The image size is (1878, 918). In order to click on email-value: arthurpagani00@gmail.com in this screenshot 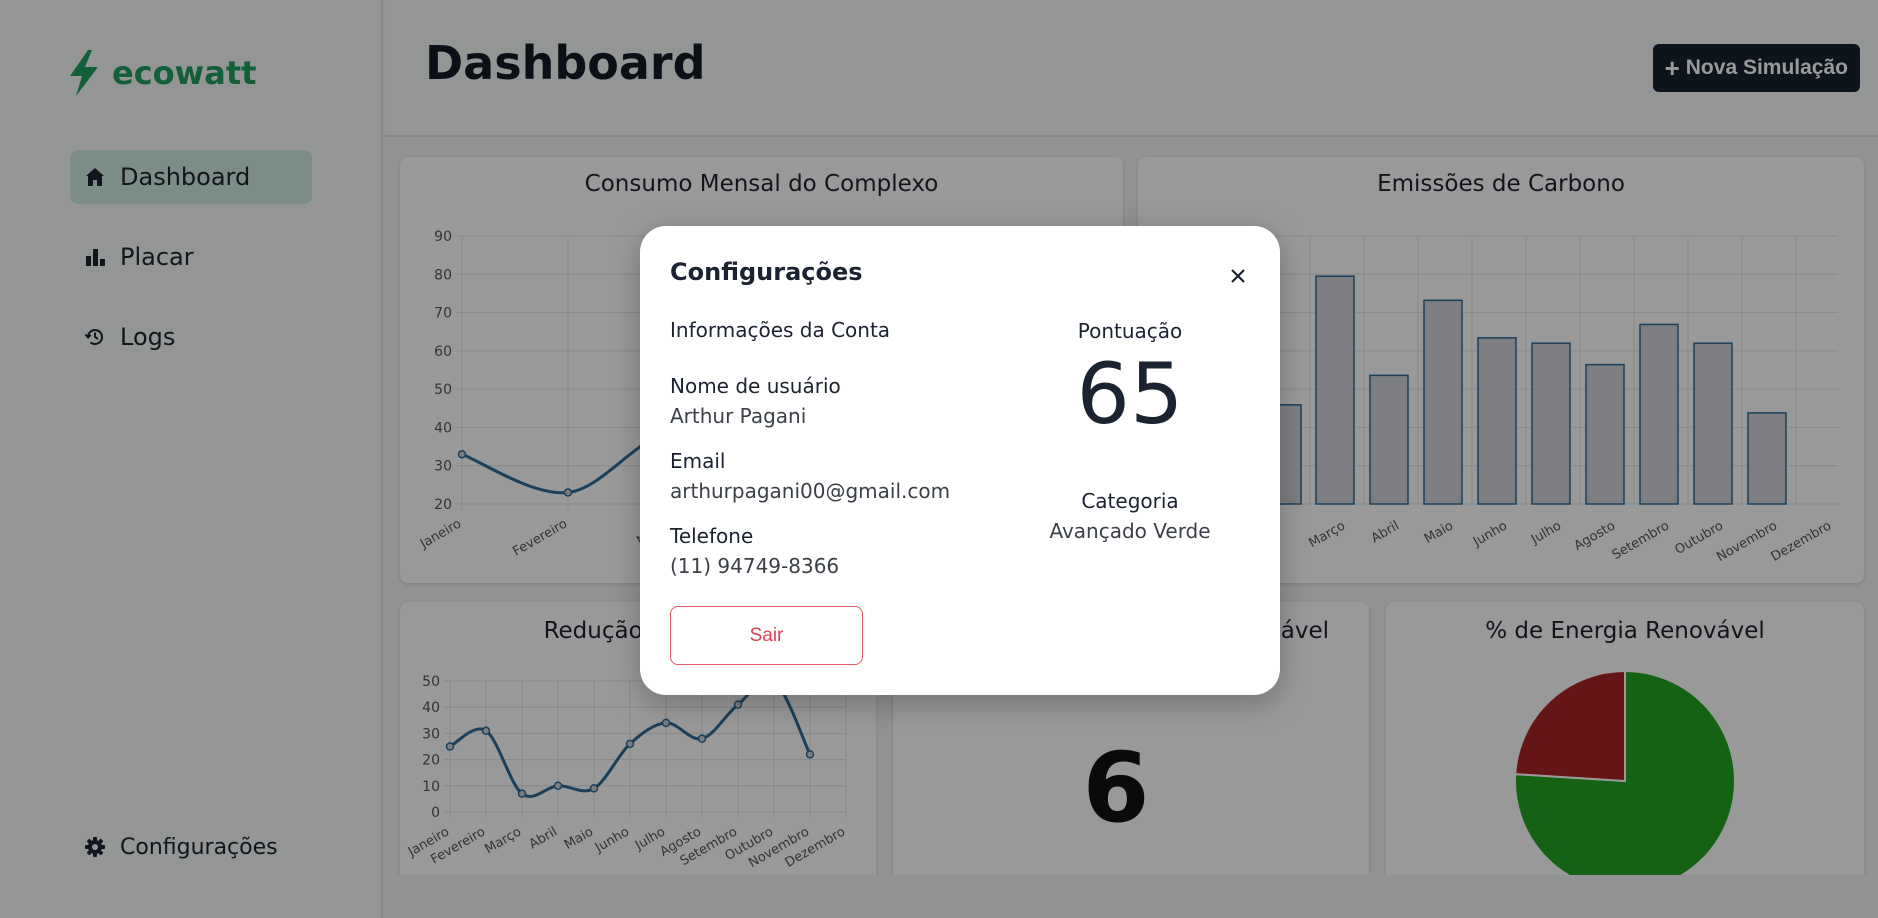, I will do `click(810, 491)`.